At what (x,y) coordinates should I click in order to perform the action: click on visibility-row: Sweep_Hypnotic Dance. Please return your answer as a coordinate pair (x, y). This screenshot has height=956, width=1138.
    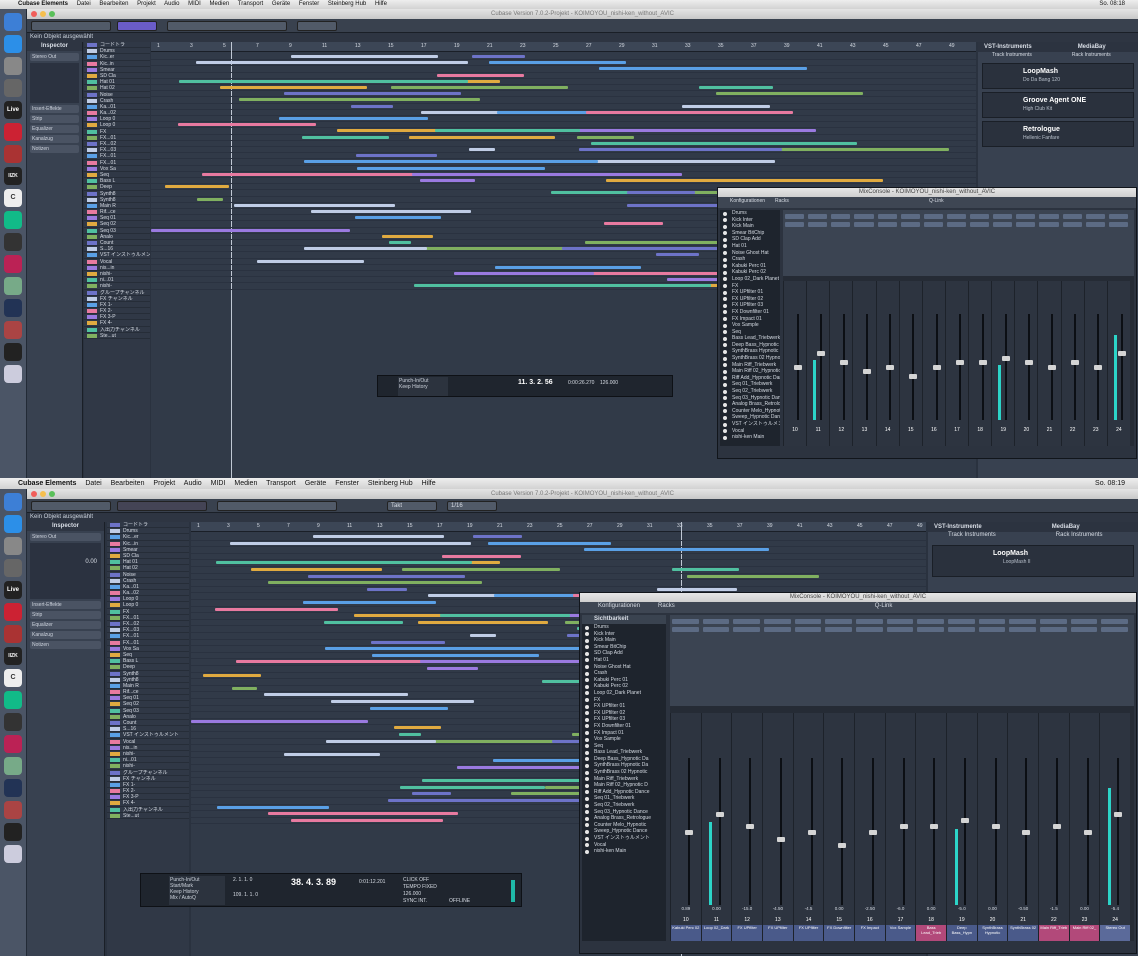
    Looking at the image, I should click on (750, 417).